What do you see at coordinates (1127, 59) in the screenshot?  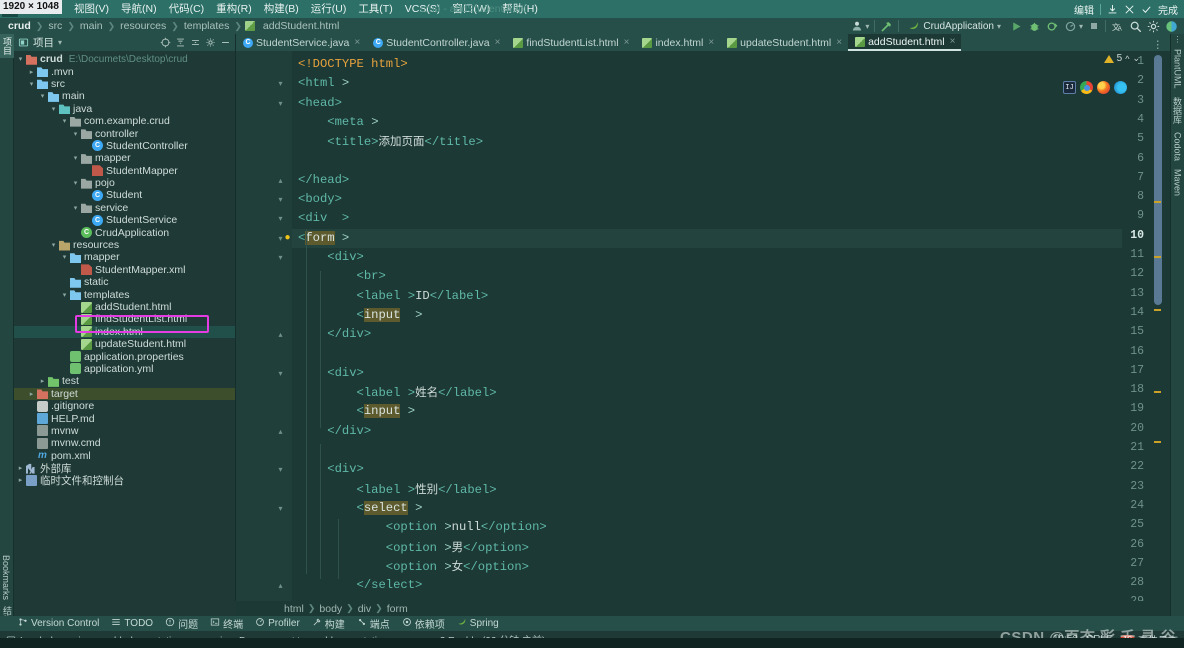 I see `previous-problem-icon: ^` at bounding box center [1127, 59].